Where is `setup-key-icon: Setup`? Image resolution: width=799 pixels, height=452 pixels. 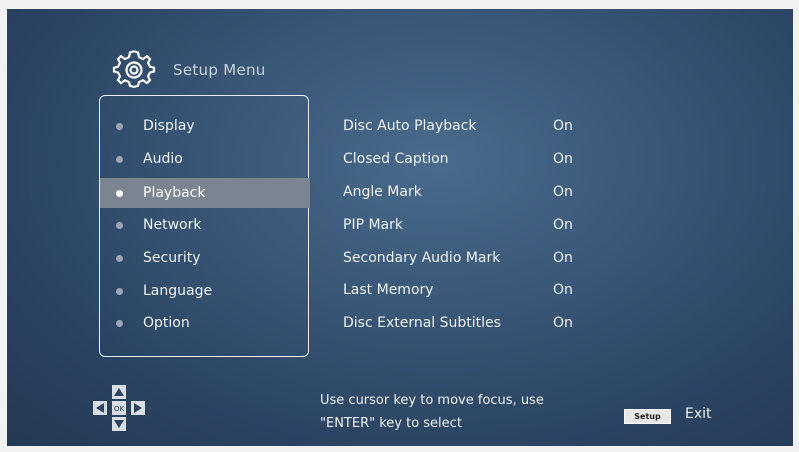 setup-key-icon: Setup is located at coordinates (647, 416).